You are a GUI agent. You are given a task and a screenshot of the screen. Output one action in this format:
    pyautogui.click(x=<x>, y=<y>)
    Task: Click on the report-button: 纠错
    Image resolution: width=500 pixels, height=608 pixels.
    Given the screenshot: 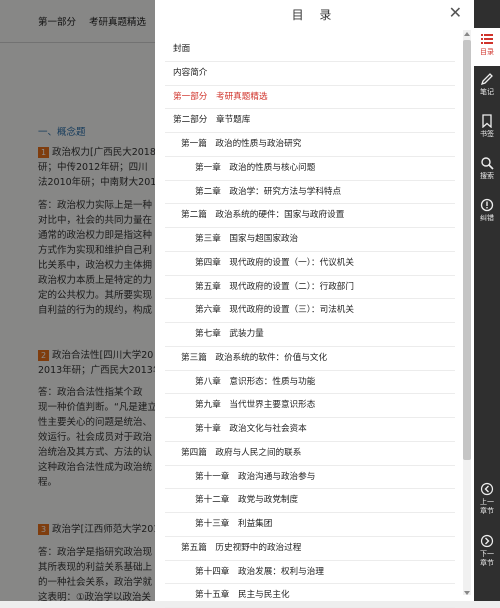 What is the action you would take?
    pyautogui.click(x=487, y=210)
    